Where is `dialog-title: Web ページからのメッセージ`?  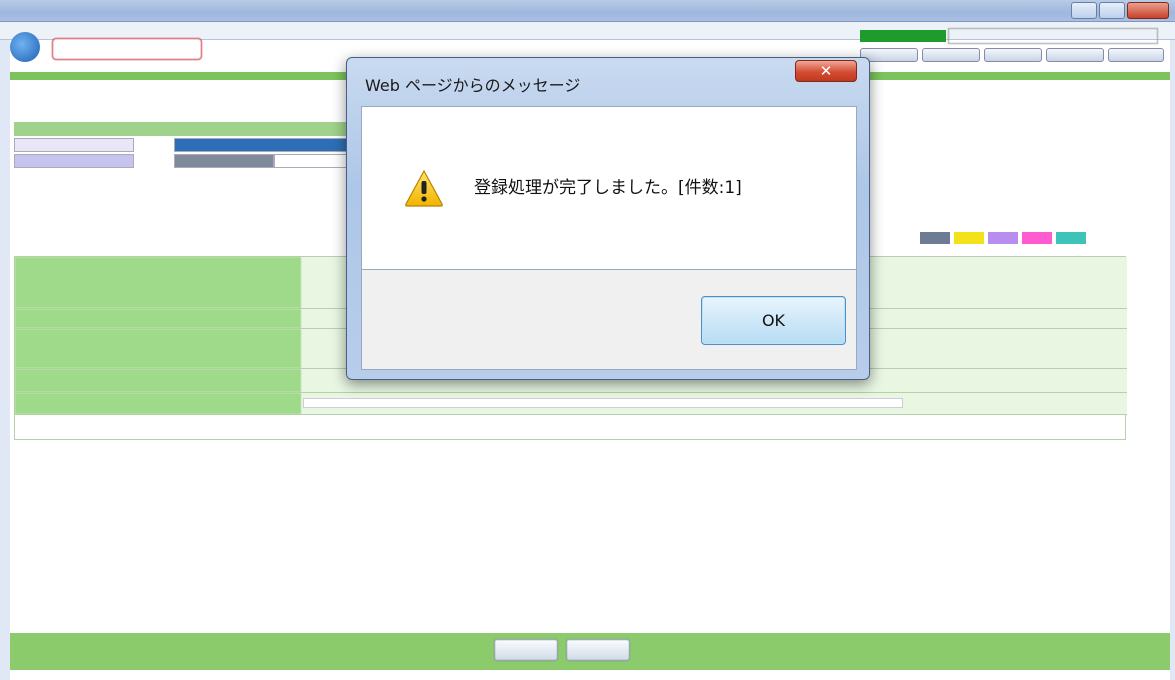 dialog-title: Web ページからのメッセージ is located at coordinates (473, 85).